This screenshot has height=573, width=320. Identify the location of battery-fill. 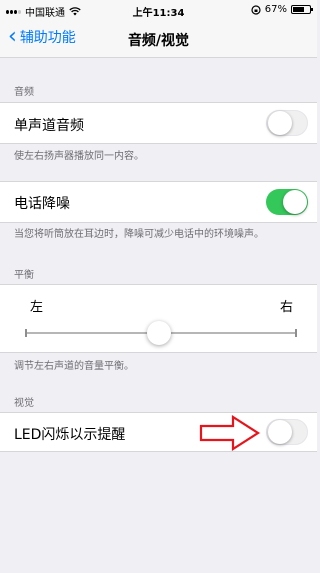
(298, 9).